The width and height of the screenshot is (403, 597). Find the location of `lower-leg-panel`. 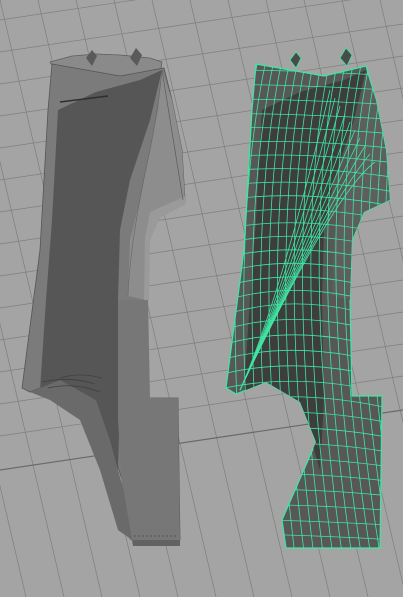

lower-leg-panel is located at coordinates (149, 420).